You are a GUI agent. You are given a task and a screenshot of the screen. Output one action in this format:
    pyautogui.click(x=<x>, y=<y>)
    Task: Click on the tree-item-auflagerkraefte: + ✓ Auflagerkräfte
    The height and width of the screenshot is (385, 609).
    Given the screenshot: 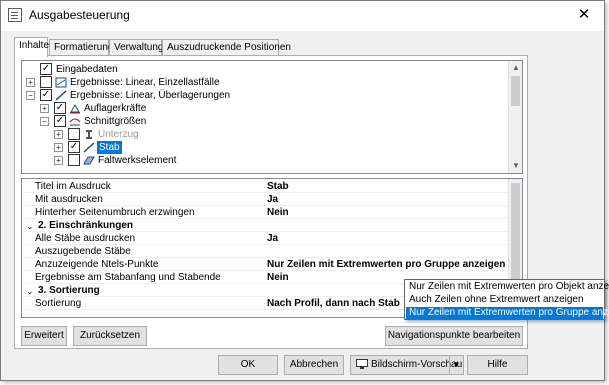 What is the action you would take?
    pyautogui.click(x=270, y=108)
    